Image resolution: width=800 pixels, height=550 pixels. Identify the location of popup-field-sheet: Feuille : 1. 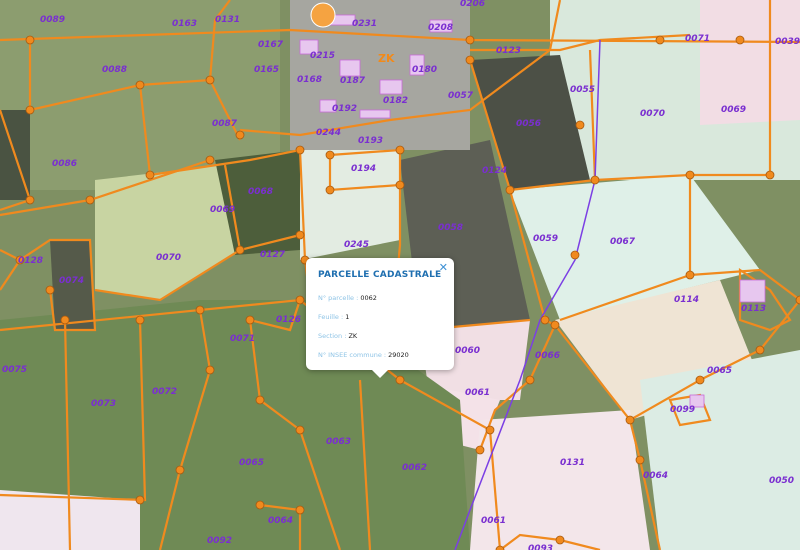
(333, 317).